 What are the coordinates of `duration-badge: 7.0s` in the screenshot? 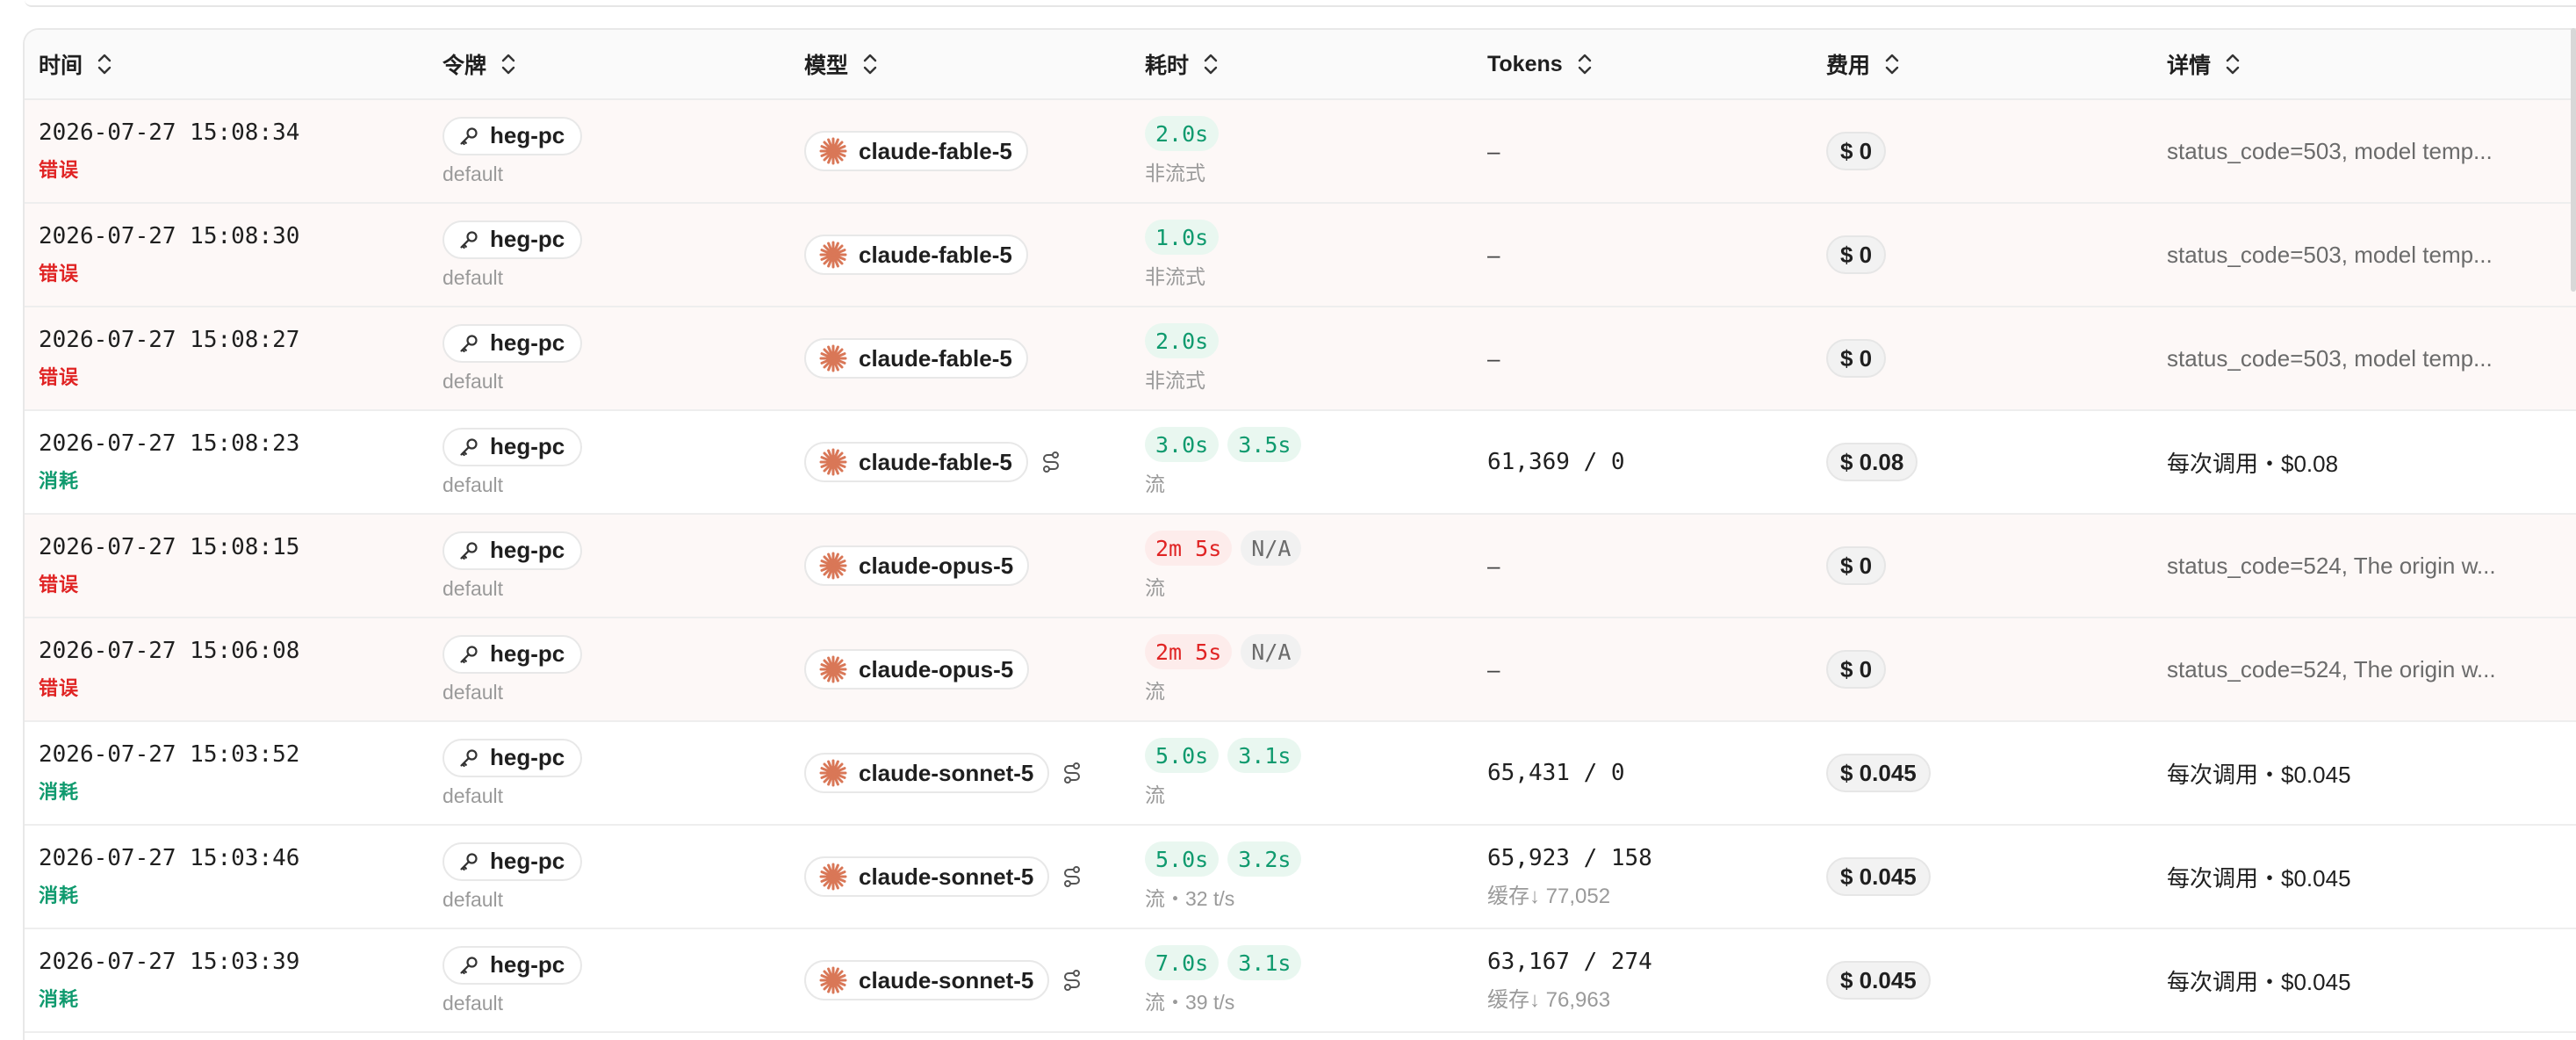 It's located at (1182, 962).